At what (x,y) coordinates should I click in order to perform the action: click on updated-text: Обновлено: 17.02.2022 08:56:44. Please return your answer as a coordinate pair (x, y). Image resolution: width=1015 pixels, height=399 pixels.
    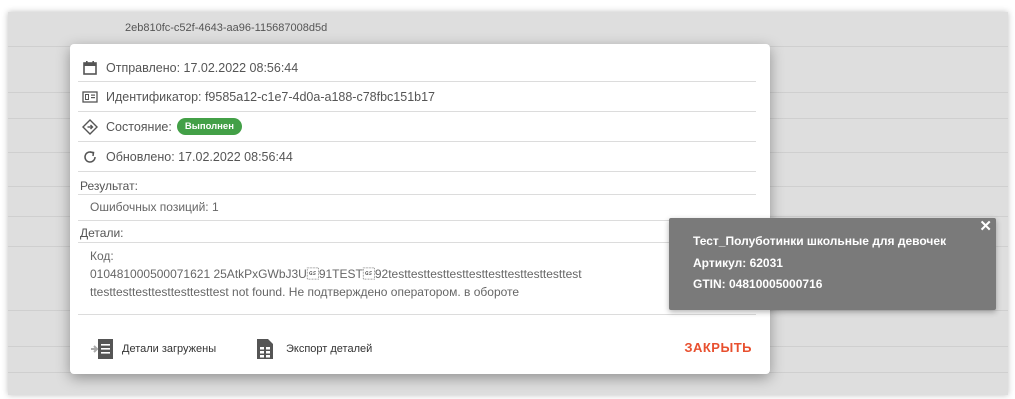
    Looking at the image, I should click on (199, 156).